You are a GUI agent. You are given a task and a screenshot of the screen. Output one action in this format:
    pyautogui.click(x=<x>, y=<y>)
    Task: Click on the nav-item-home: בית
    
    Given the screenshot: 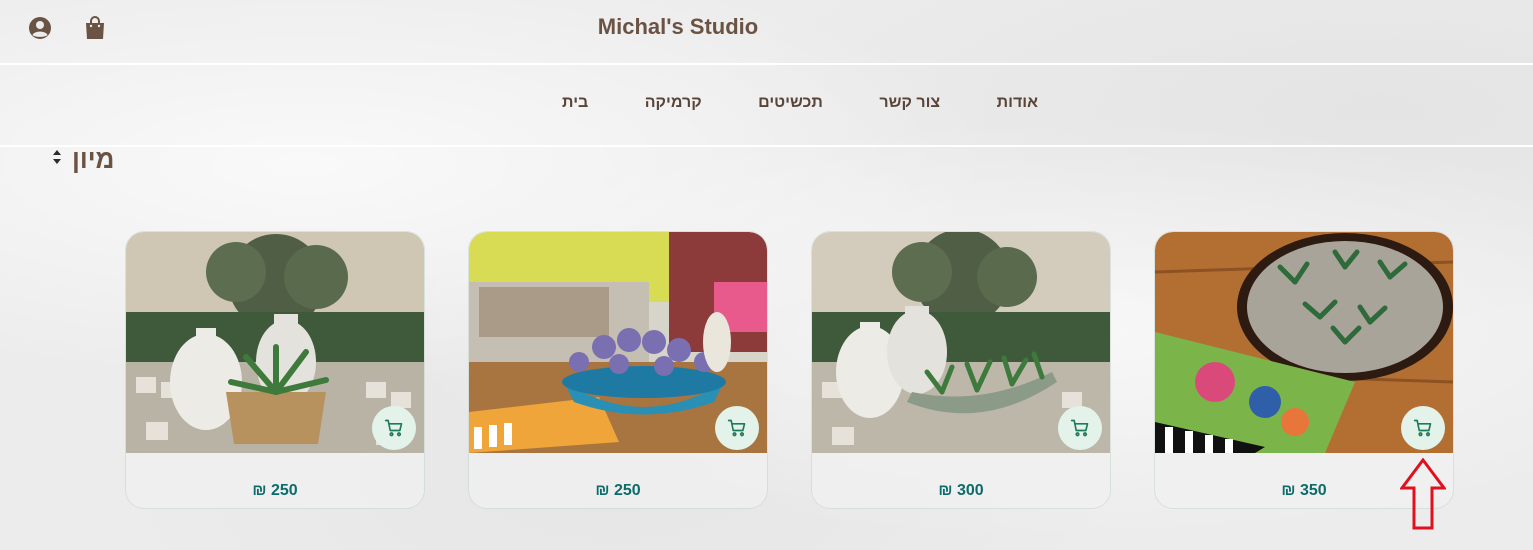 What is the action you would take?
    pyautogui.click(x=575, y=105)
    